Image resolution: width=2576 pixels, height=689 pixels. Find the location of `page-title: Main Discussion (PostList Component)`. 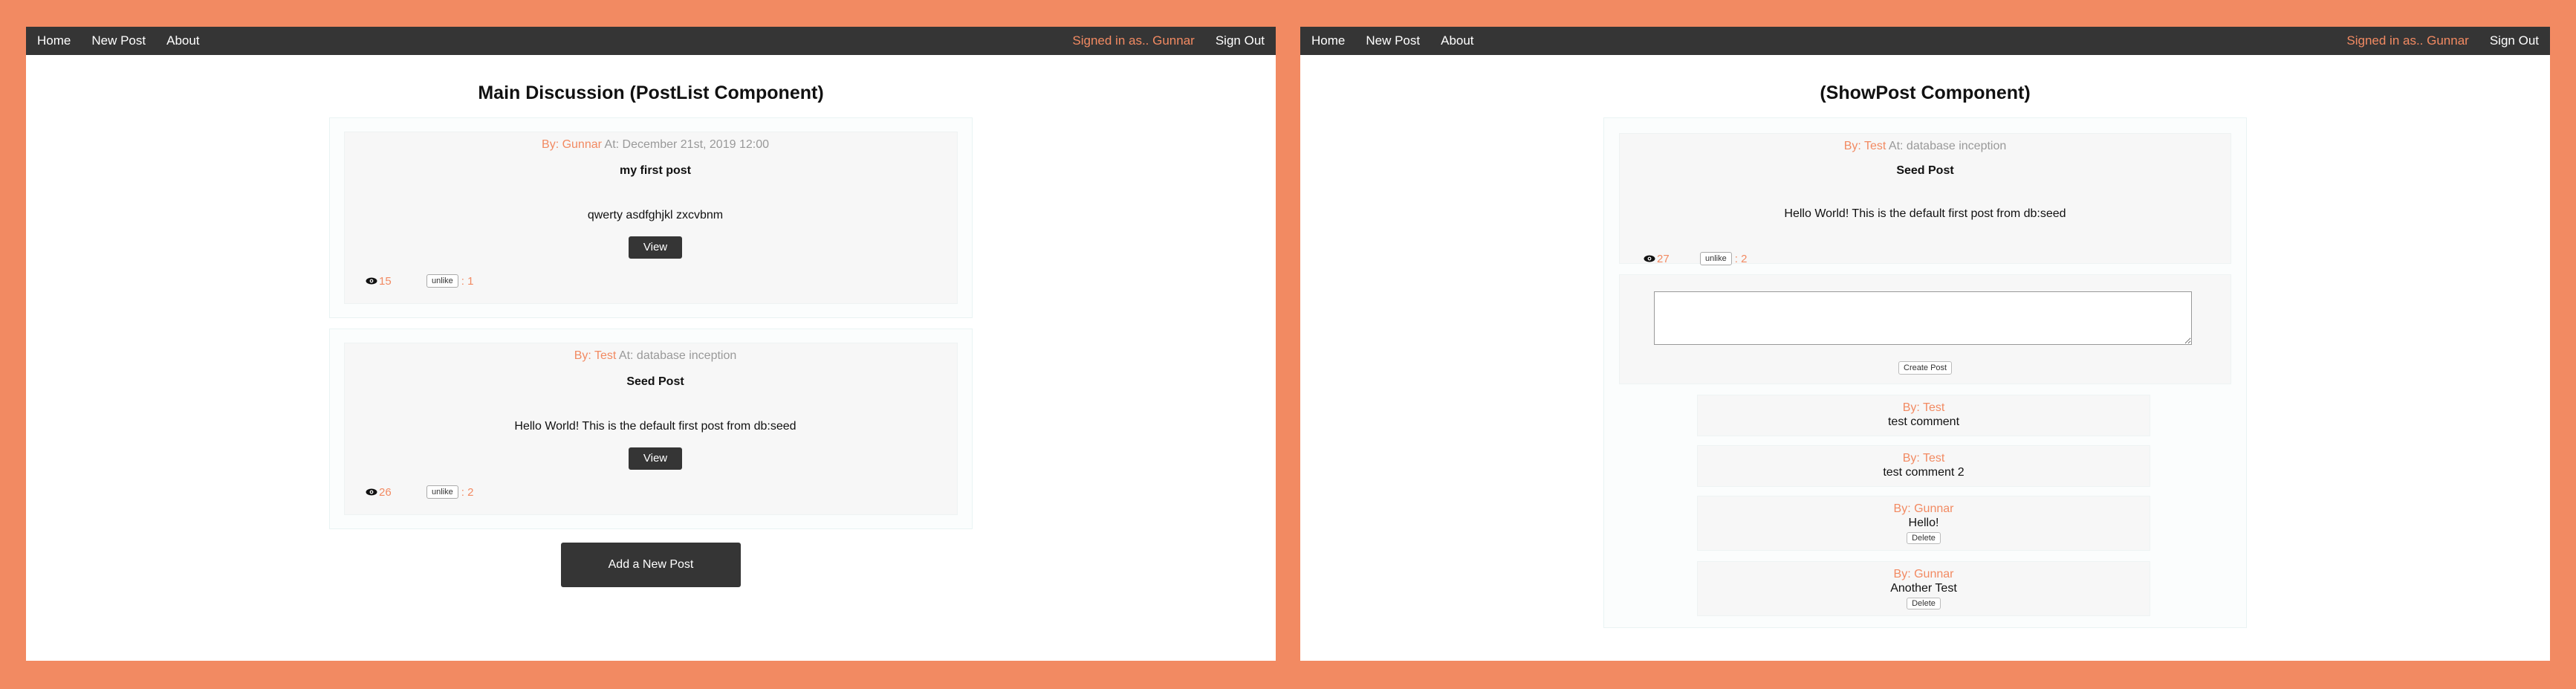

page-title: Main Discussion (PostList Component) is located at coordinates (651, 93).